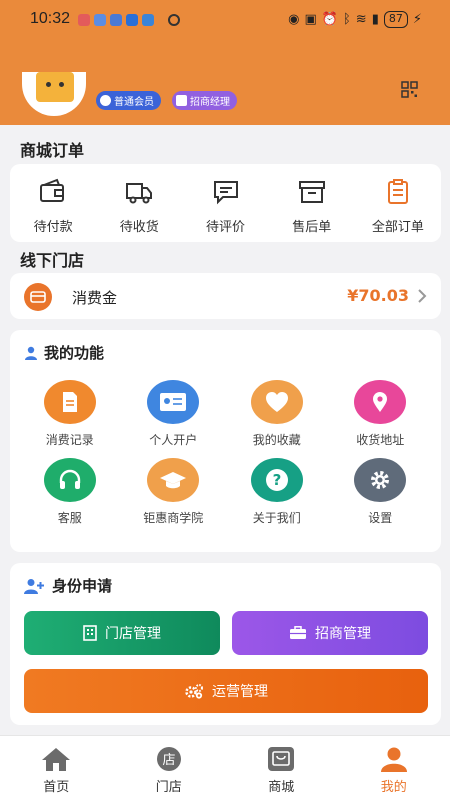 Image resolution: width=450 pixels, height=800 pixels. I want to click on manager-badge: 招商经理, so click(204, 100).